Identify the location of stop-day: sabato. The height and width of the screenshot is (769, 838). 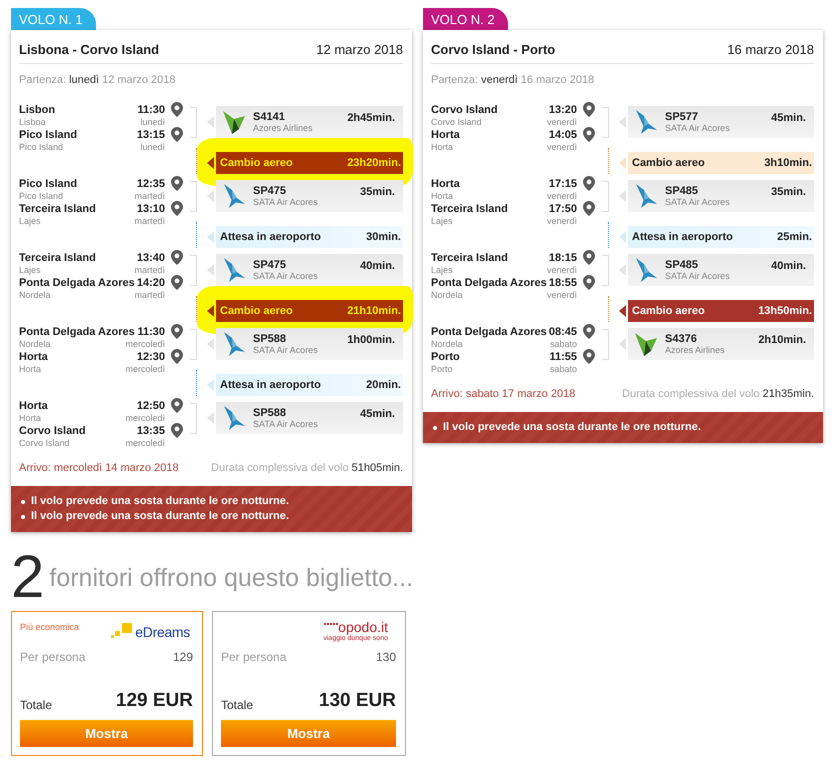
(563, 369).